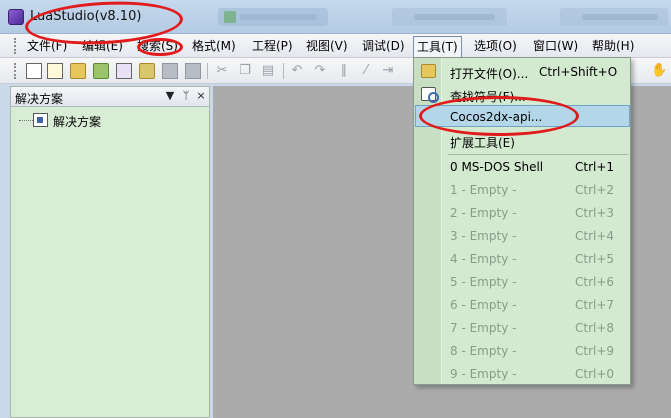 The height and width of the screenshot is (418, 671). Describe the element at coordinates (522, 258) in the screenshot. I see `menu-item-tool-4: 4 - Empty - Ctrl+5` at that location.